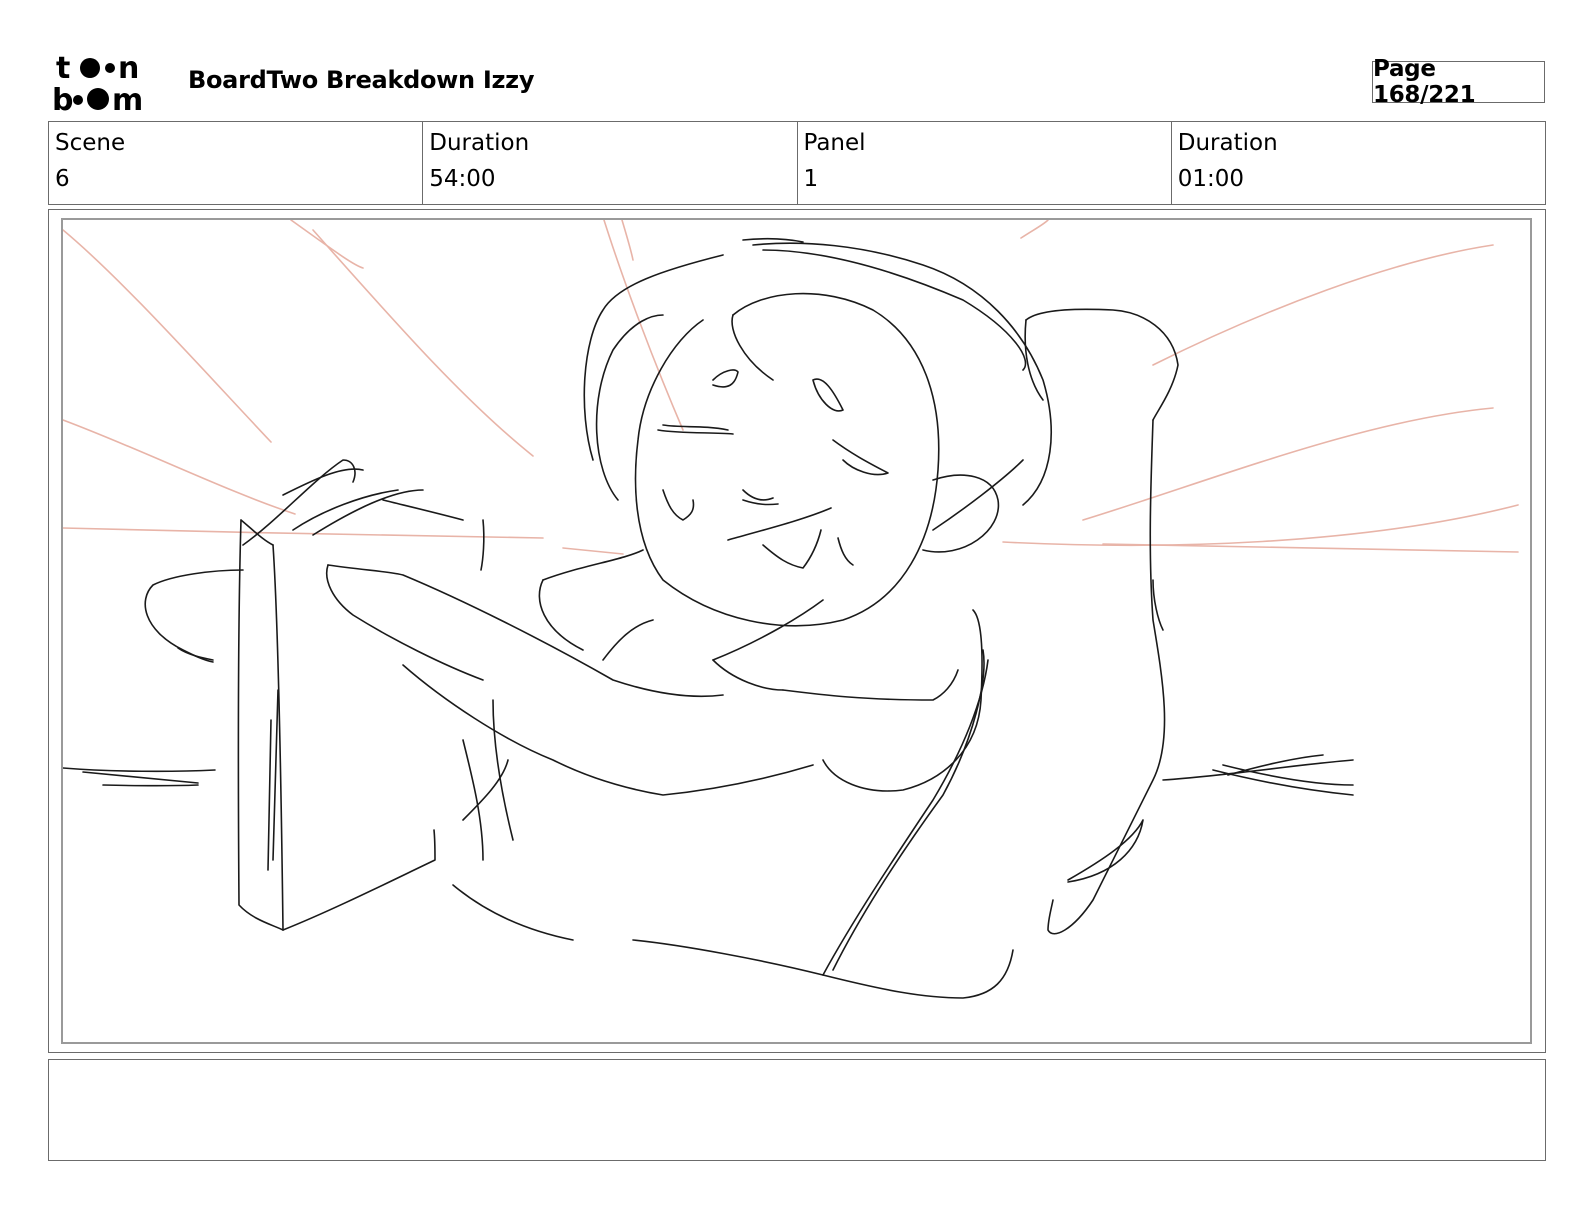 This screenshot has width=1584, height=1224. I want to click on scene-label: Scene, so click(90, 143).